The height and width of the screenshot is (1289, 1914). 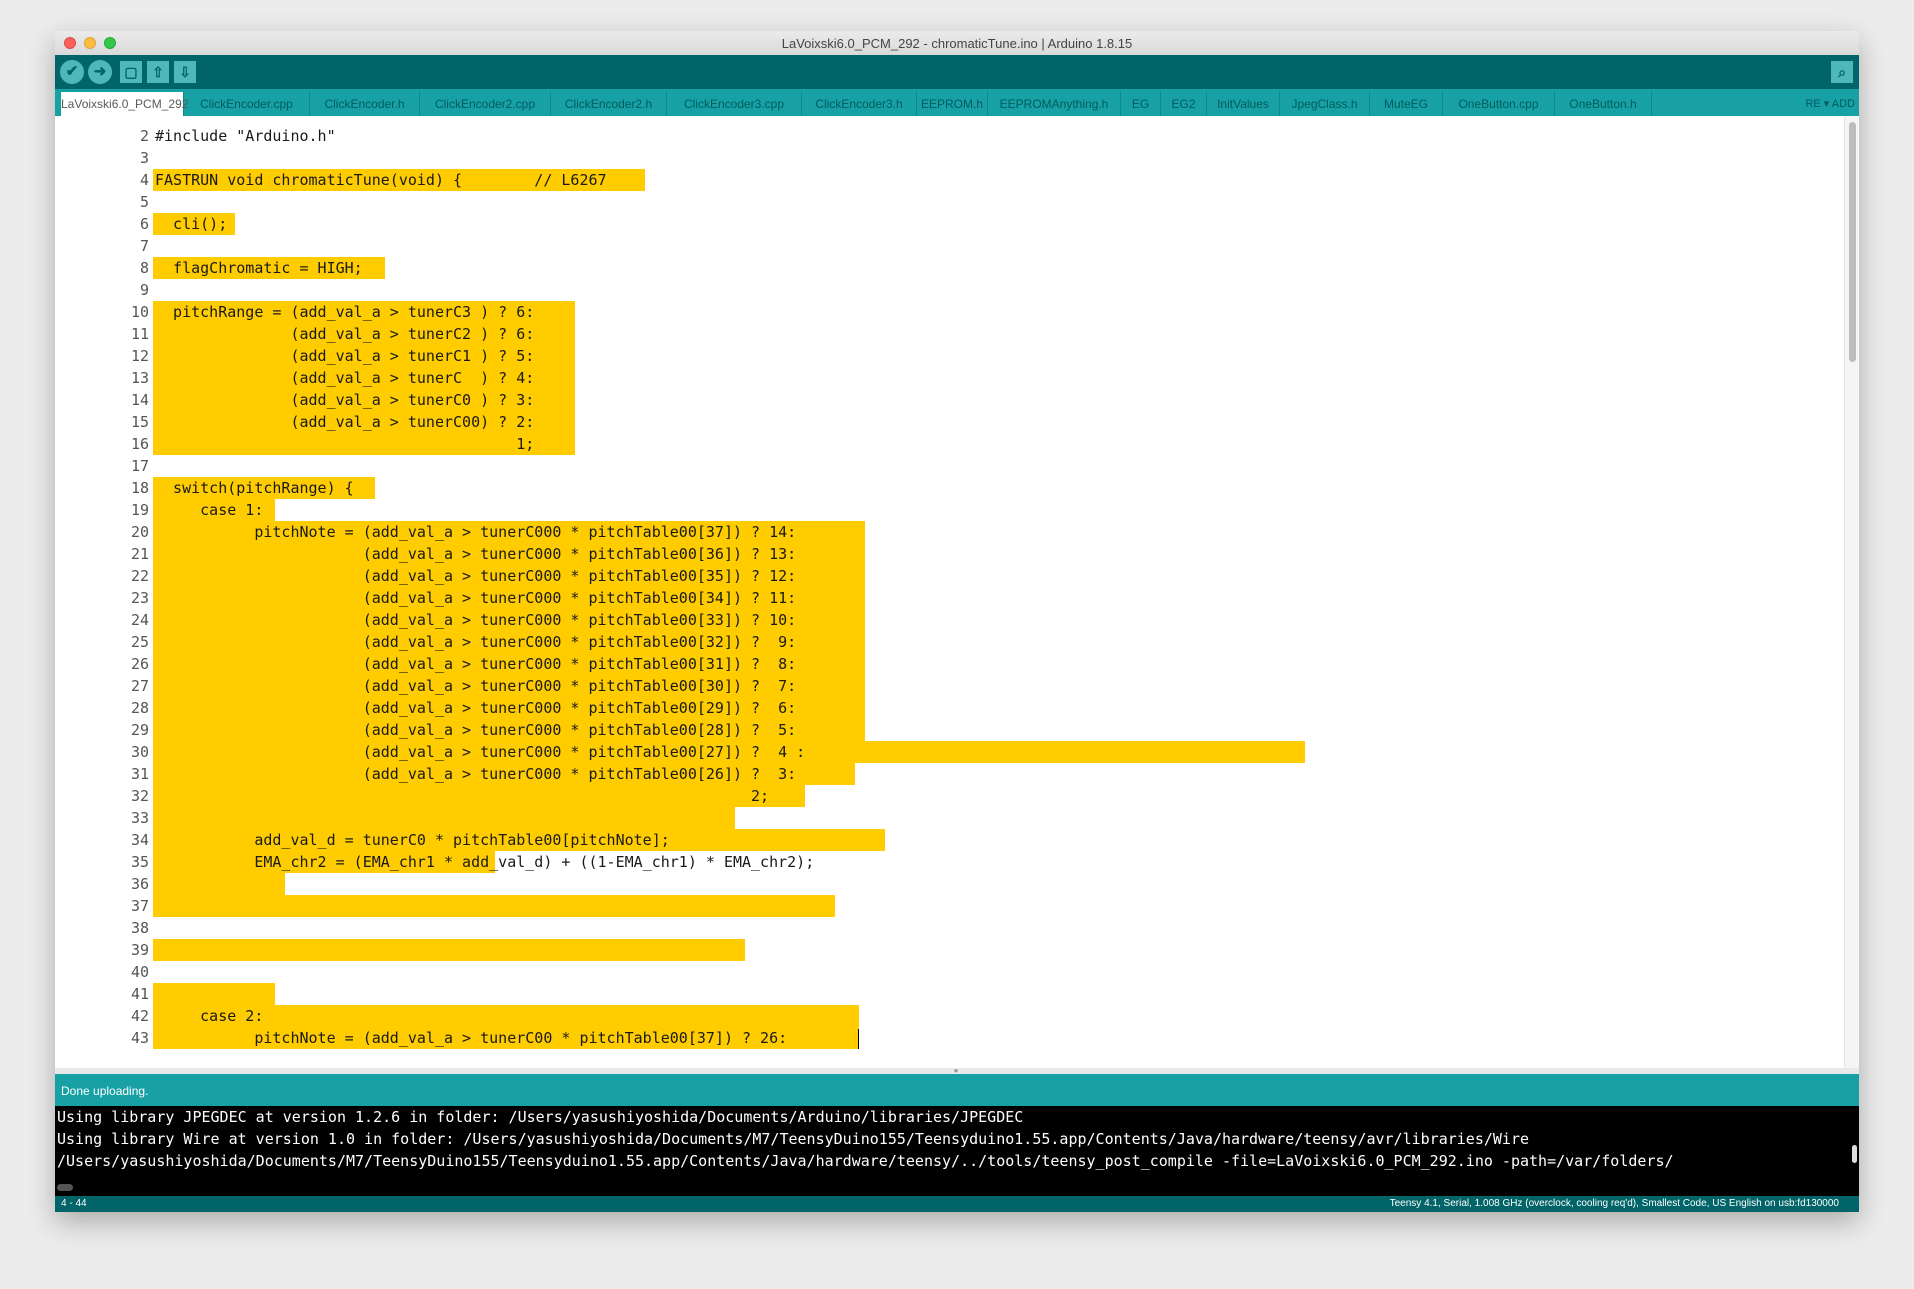 I want to click on tab-jpegclass-h: JpegClass.h, so click(x=1325, y=104).